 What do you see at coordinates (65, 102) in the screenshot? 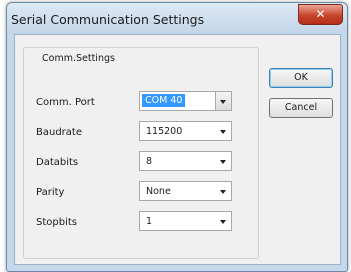
I see `comm-port-label: Comm. Port` at bounding box center [65, 102].